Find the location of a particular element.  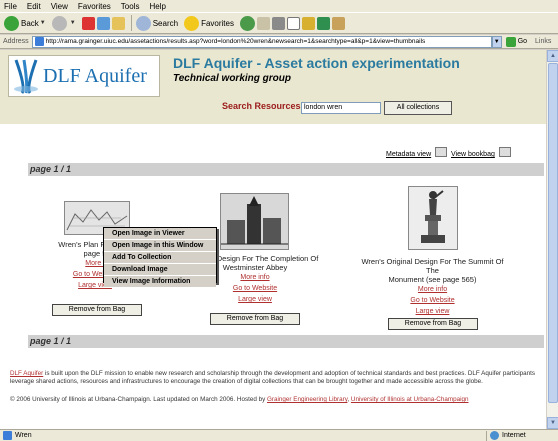

status-text: Wren is located at coordinates (23, 435).